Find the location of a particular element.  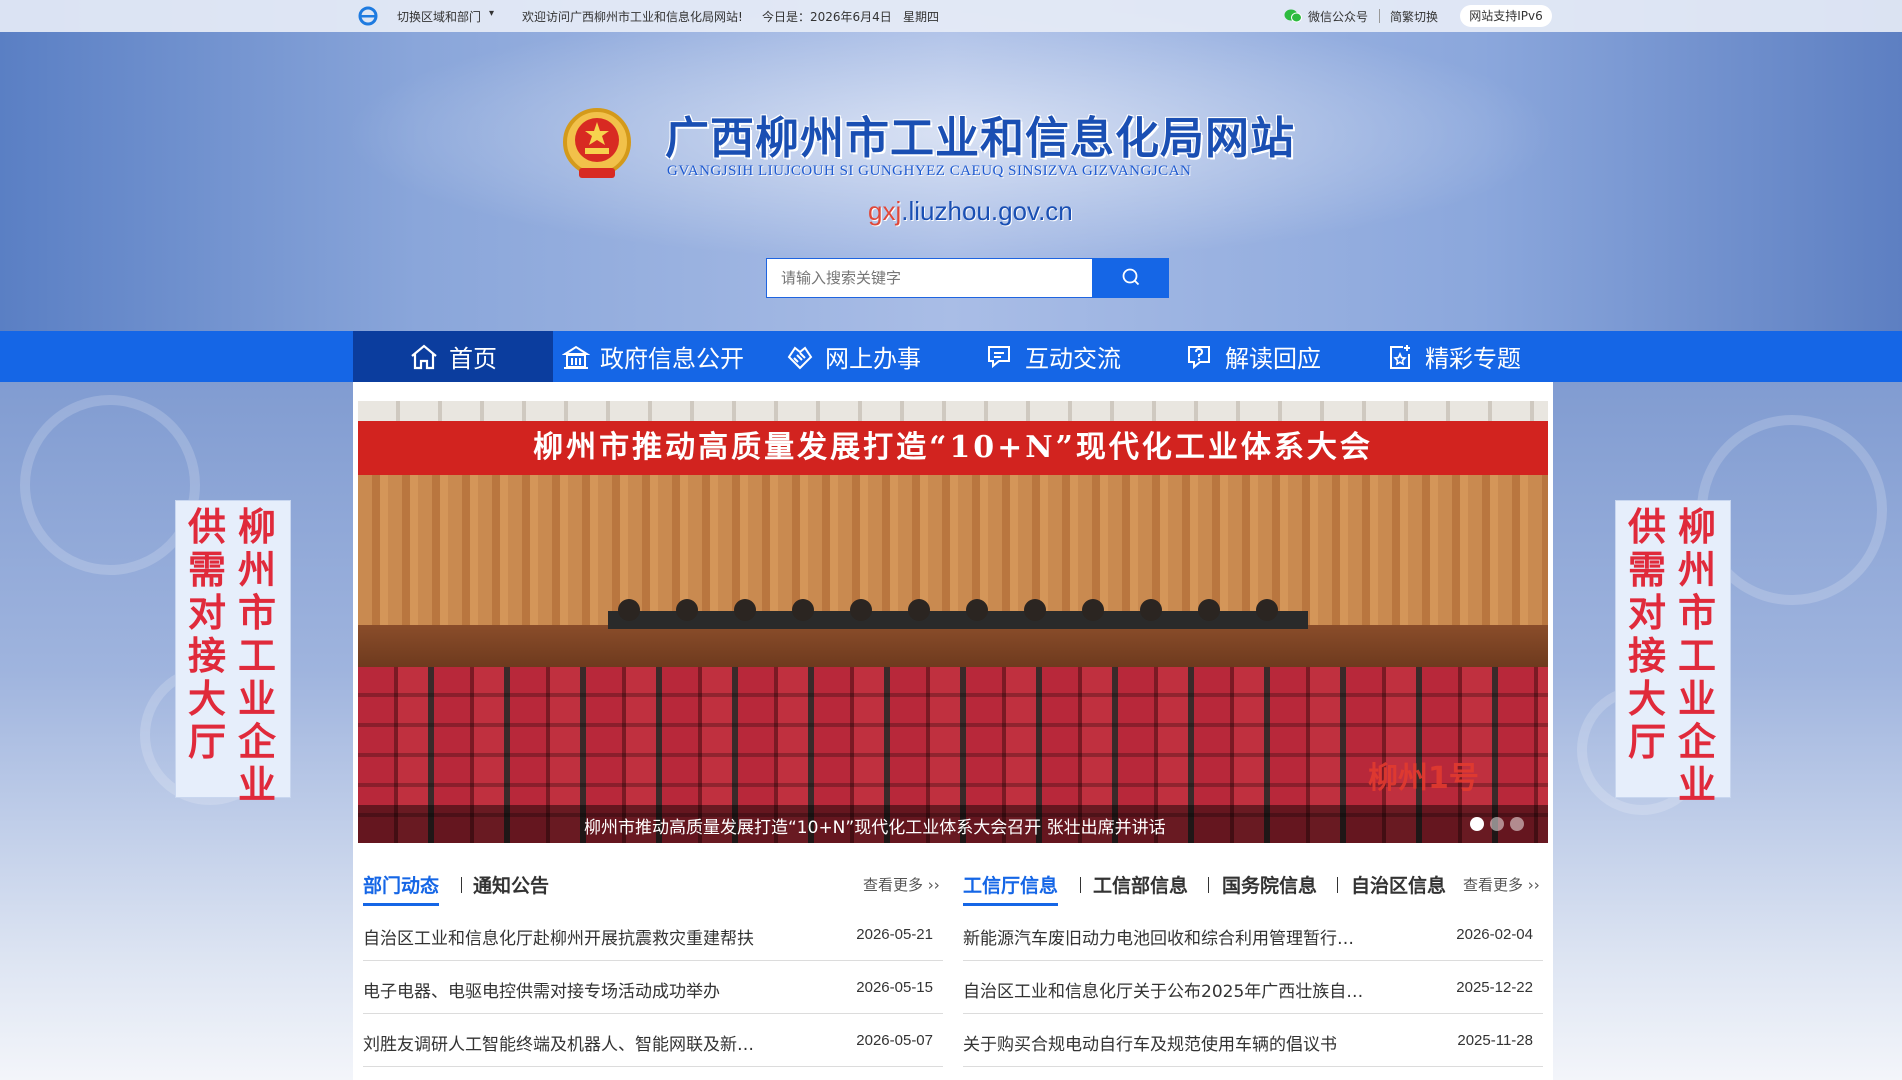

browser-logo-icon is located at coordinates (368, 16).